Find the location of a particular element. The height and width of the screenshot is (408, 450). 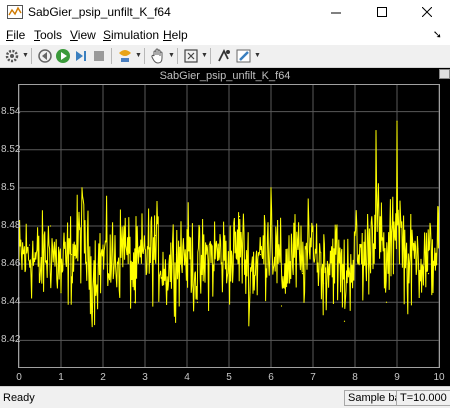

scope-app-icon is located at coordinates (15, 12).